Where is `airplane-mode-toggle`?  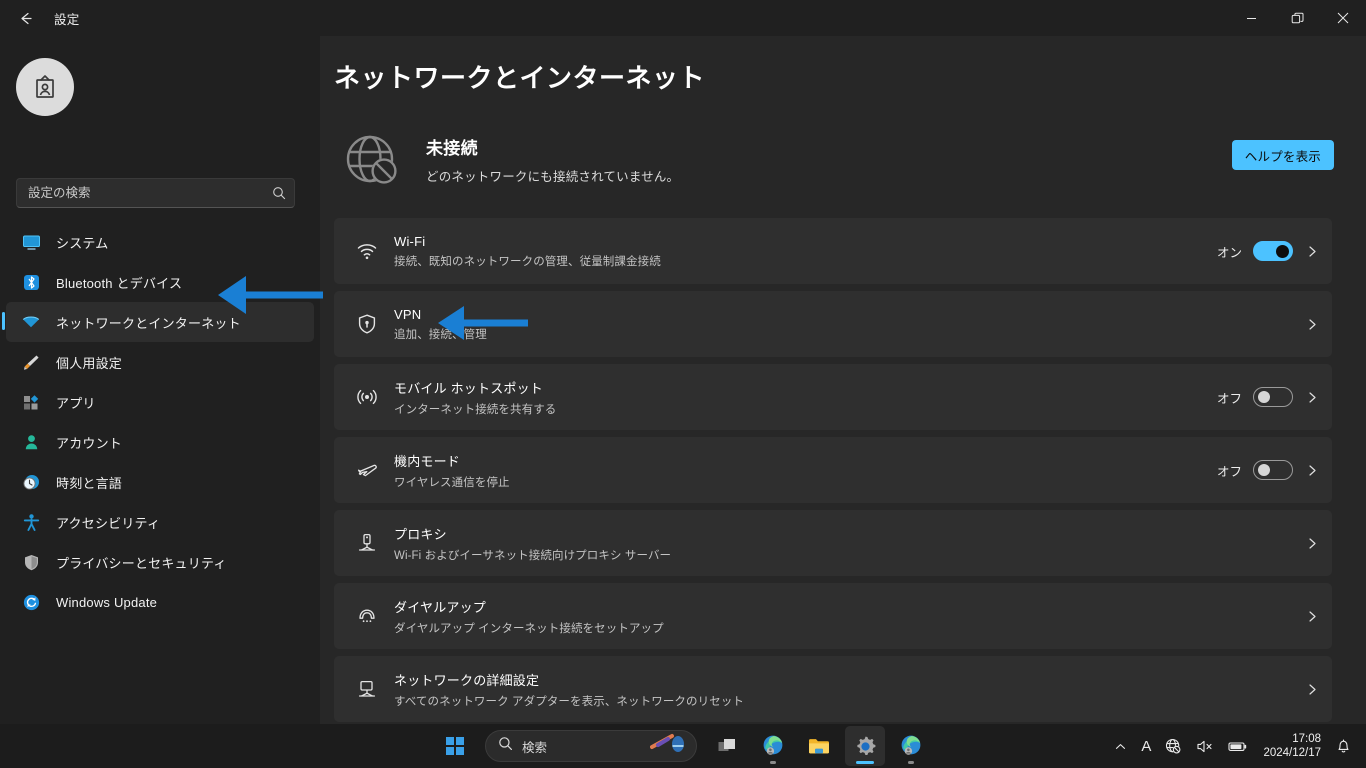 airplane-mode-toggle is located at coordinates (1273, 470).